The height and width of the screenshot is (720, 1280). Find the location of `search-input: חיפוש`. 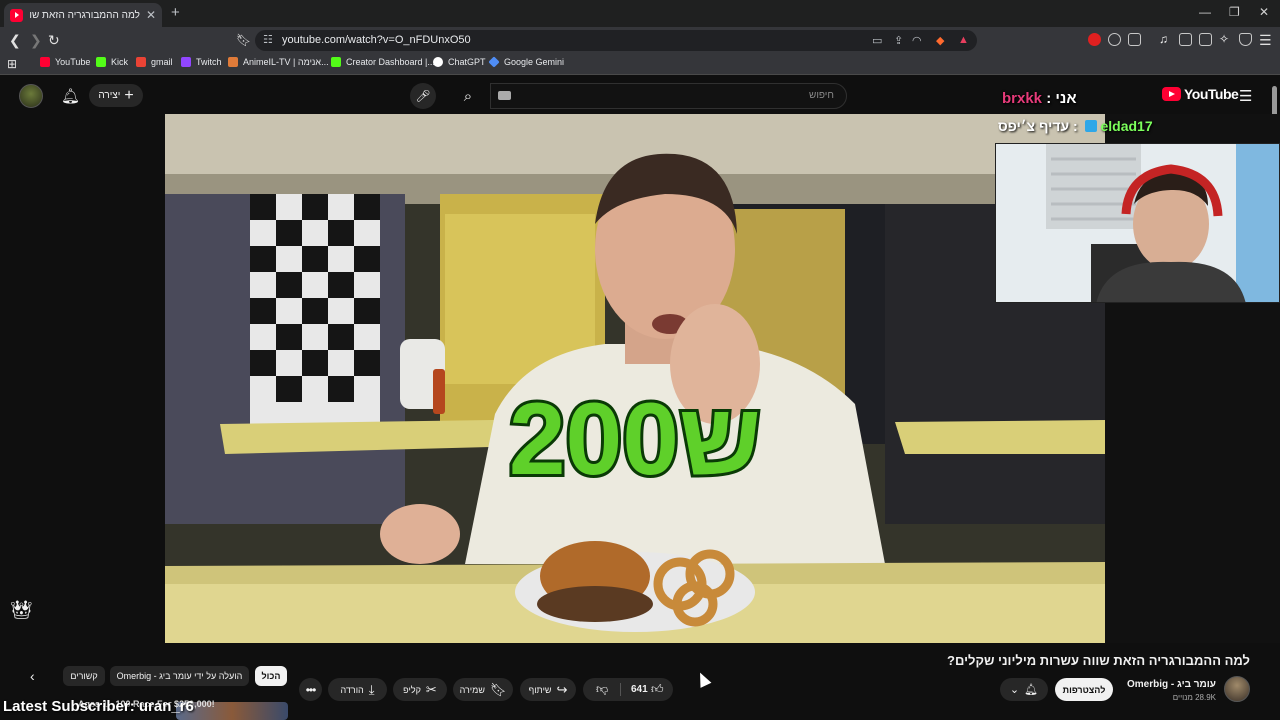

search-input: חיפוש is located at coordinates (668, 96).